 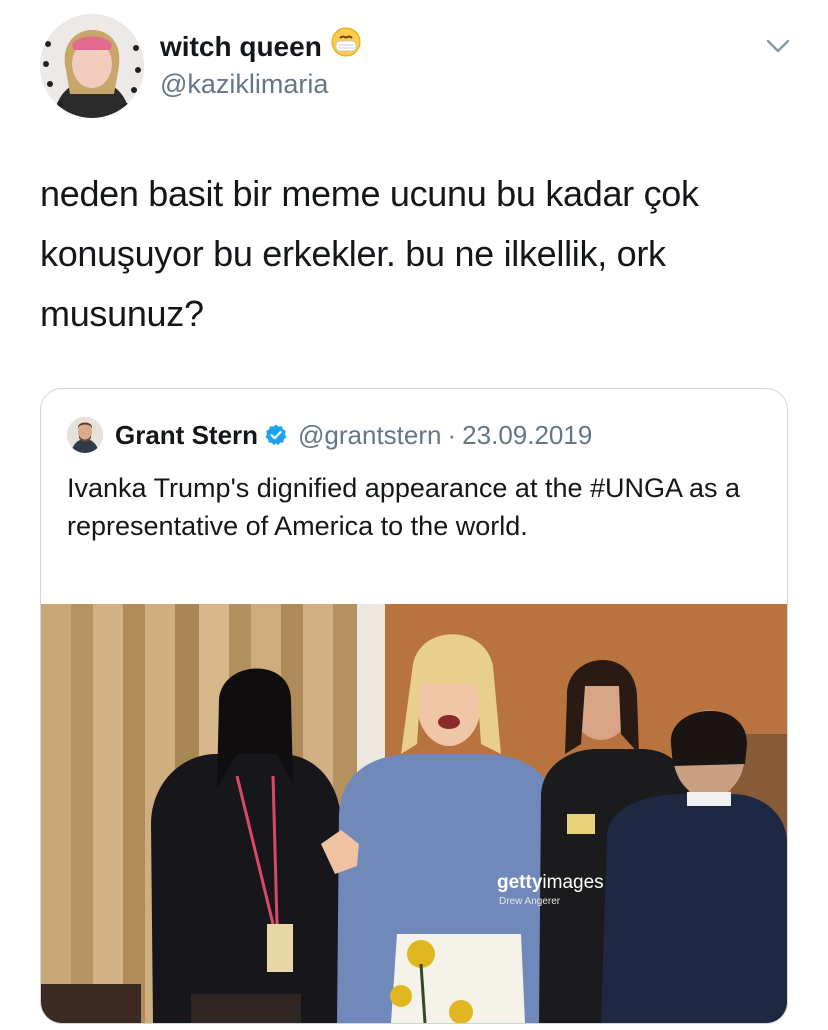 I want to click on display-name: witch queen, so click(x=241, y=47).